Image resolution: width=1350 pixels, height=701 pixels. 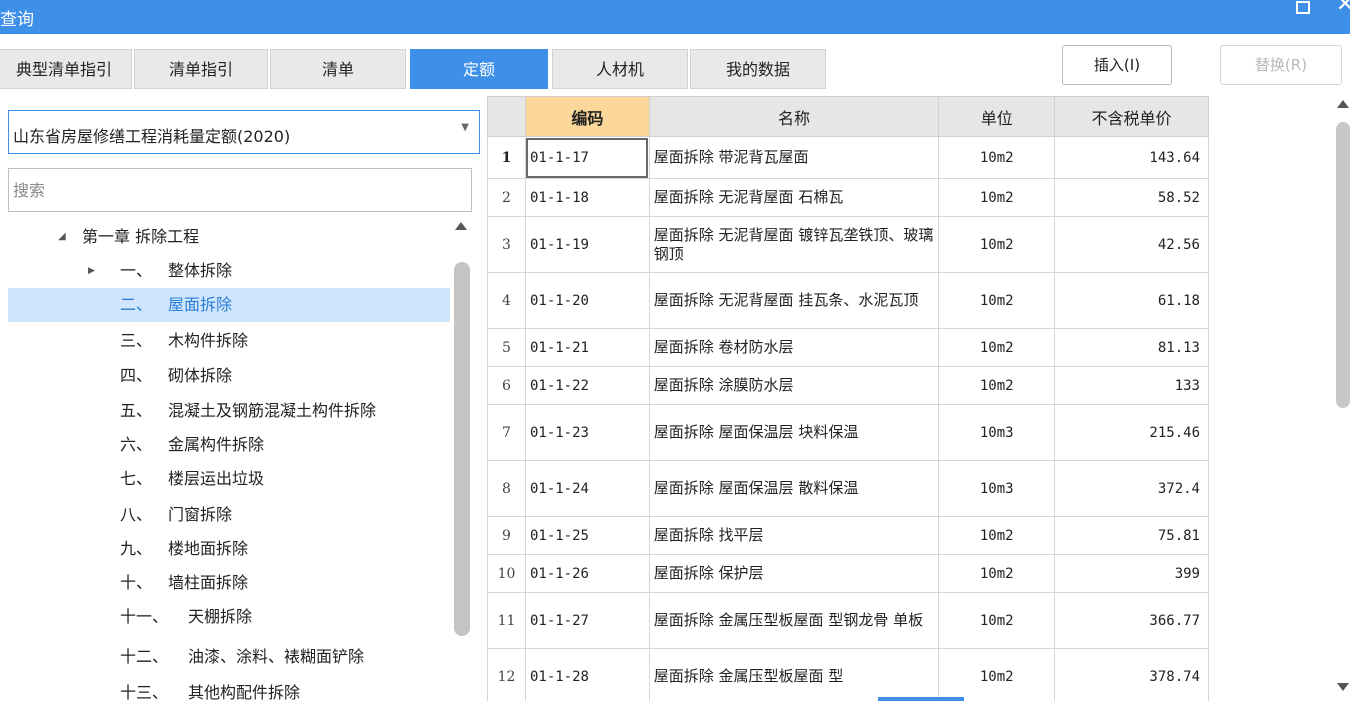 What do you see at coordinates (1343, 265) in the screenshot?
I see `grid-scrollbar-thumb` at bounding box center [1343, 265].